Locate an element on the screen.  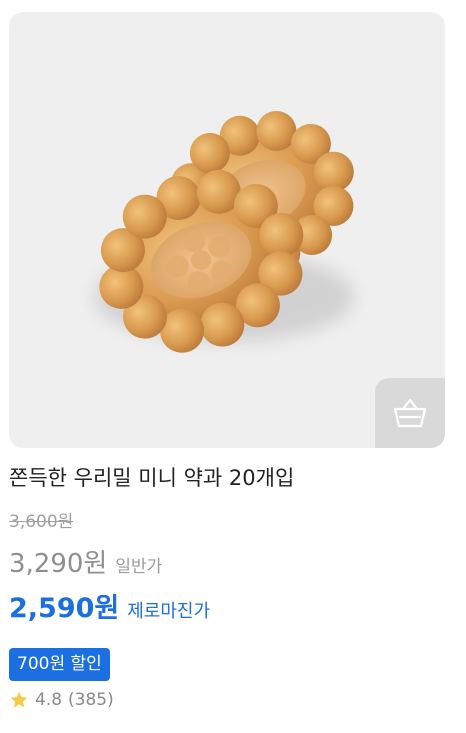
regular-price: 3,290원 is located at coordinates (58, 564).